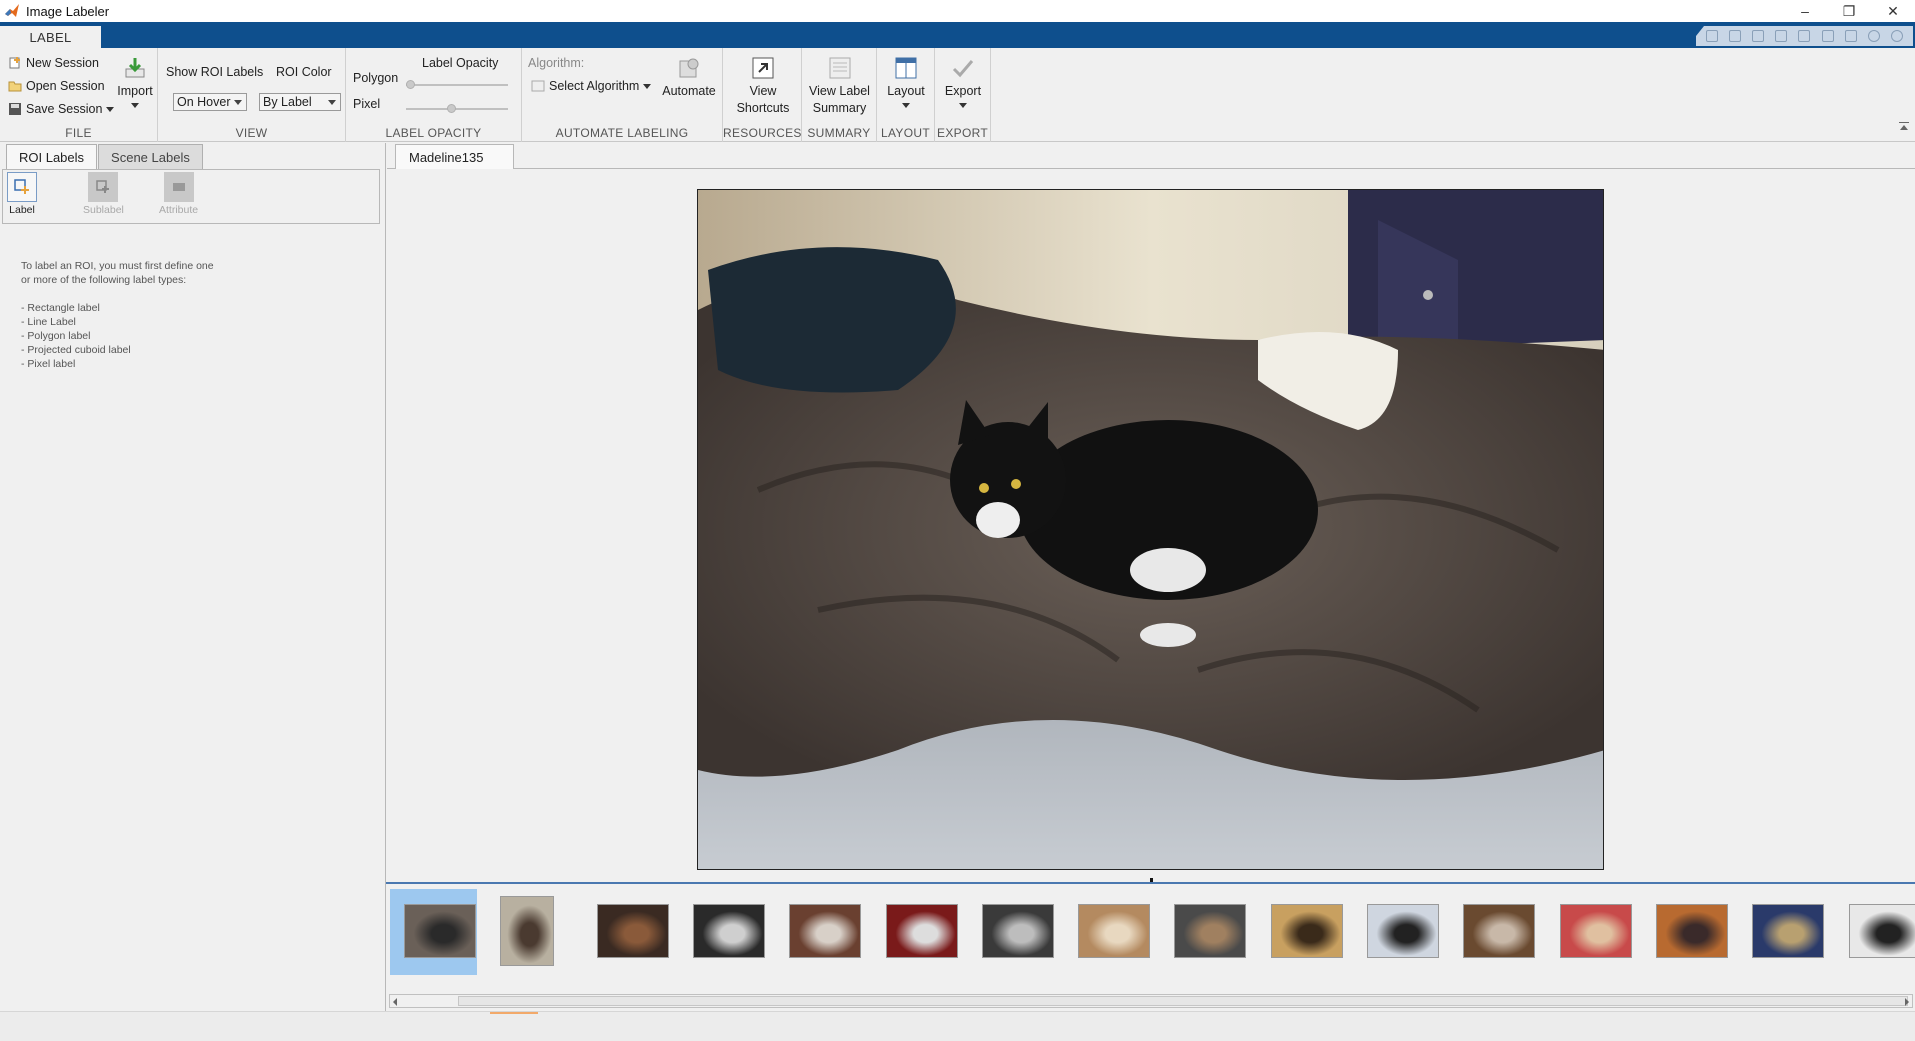 The image size is (1915, 1041). I want to click on window-layout-icon, so click(1850, 36).